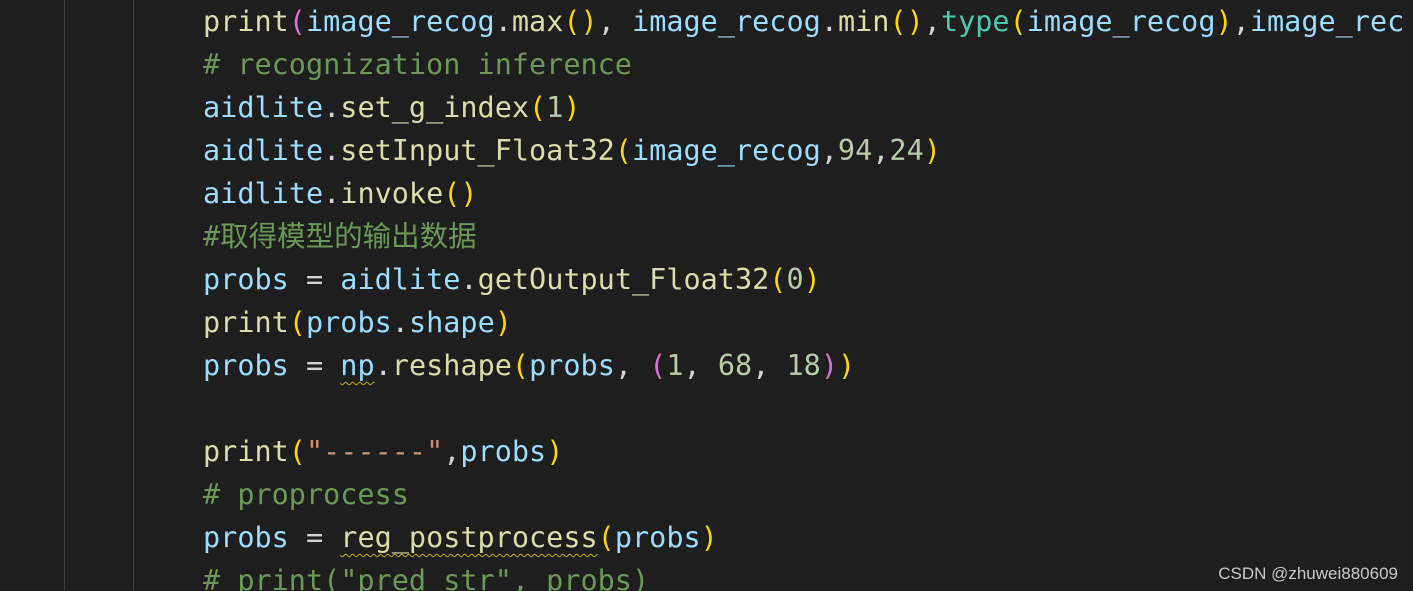 This screenshot has height=591, width=1413. I want to click on code-line: probs = reg_postprocess(probs), so click(460, 537).